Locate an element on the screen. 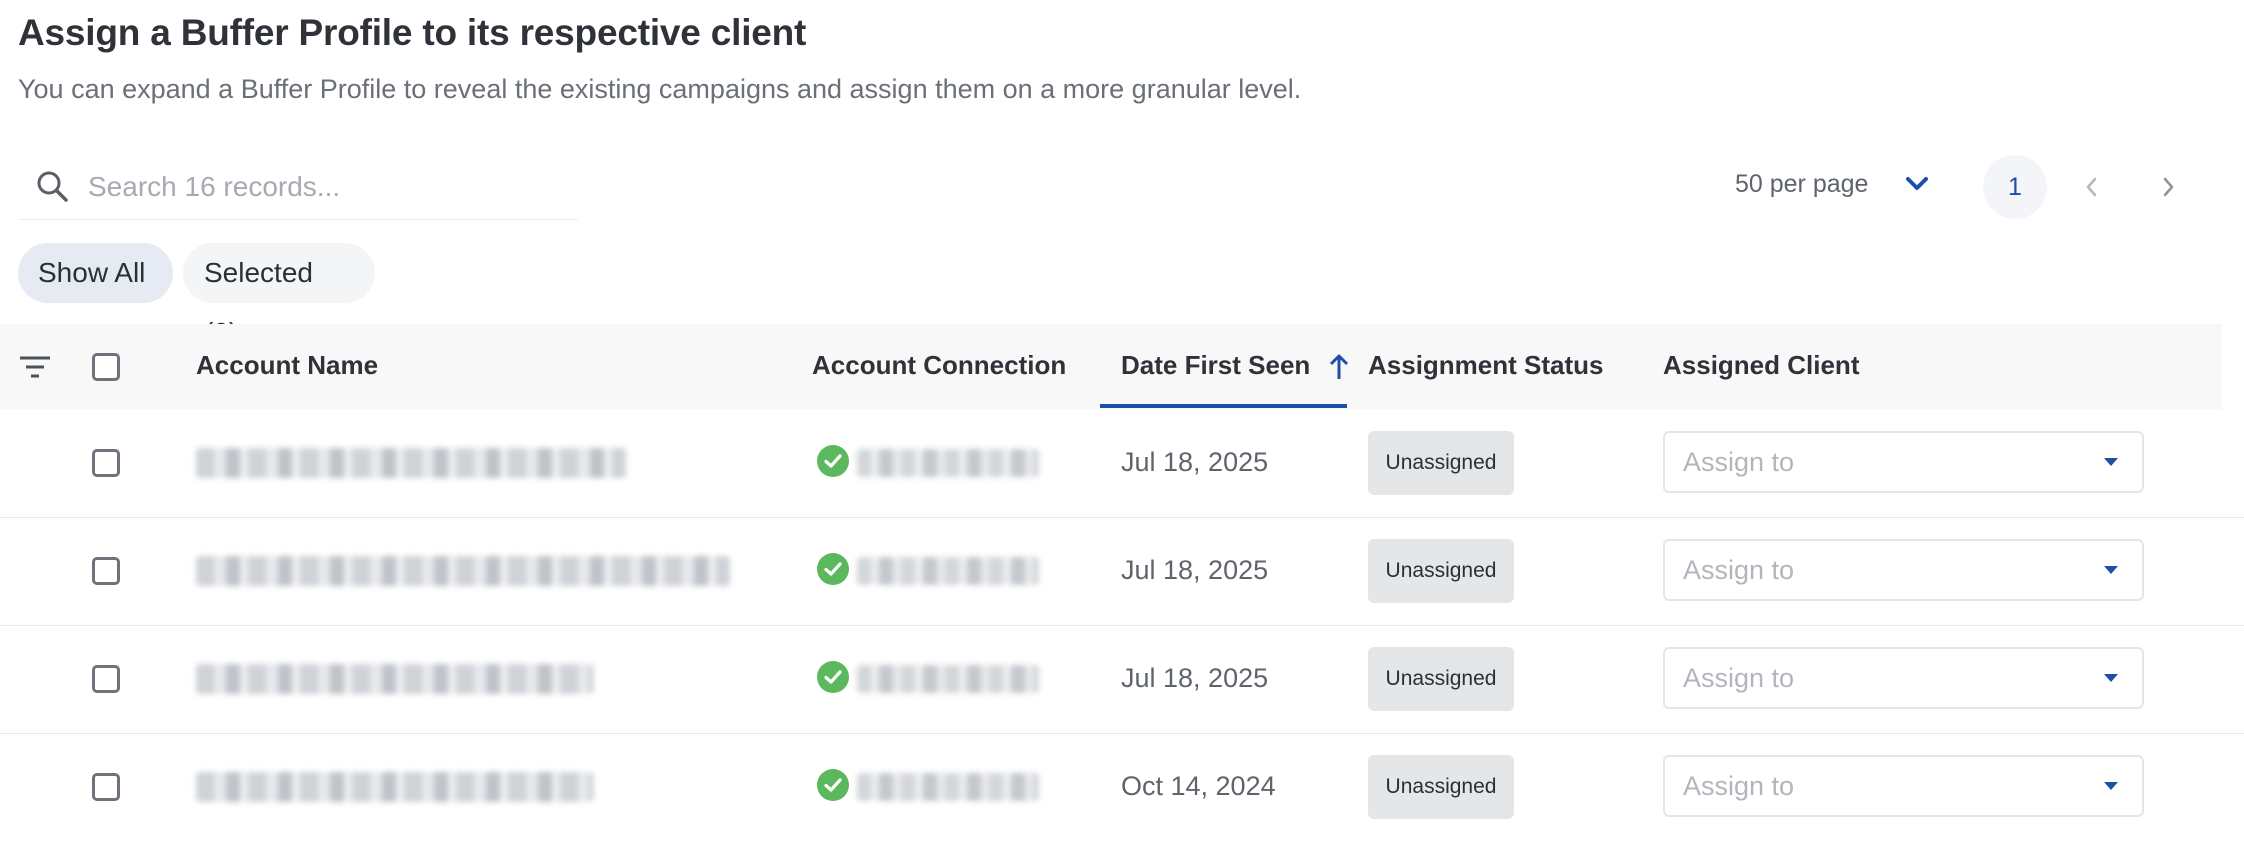 The height and width of the screenshot is (841, 2244). per-page-select: 50 per page is located at coordinates (1801, 184).